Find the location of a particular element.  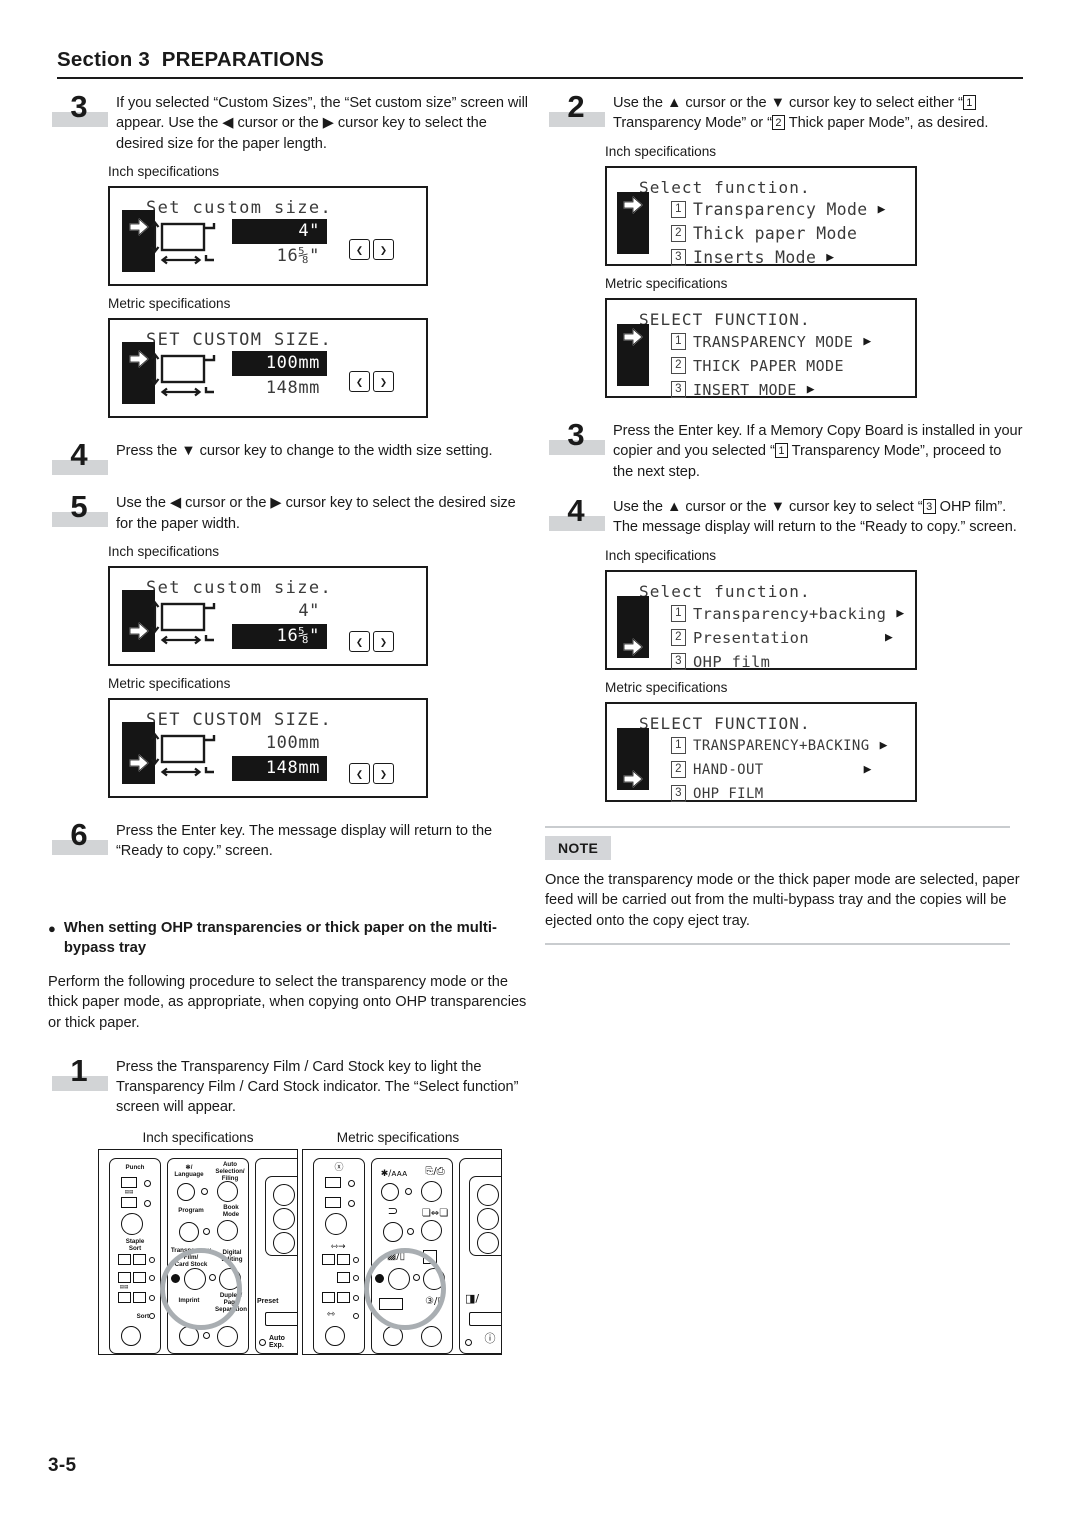

step-number: 4 is located at coordinates (576, 511).